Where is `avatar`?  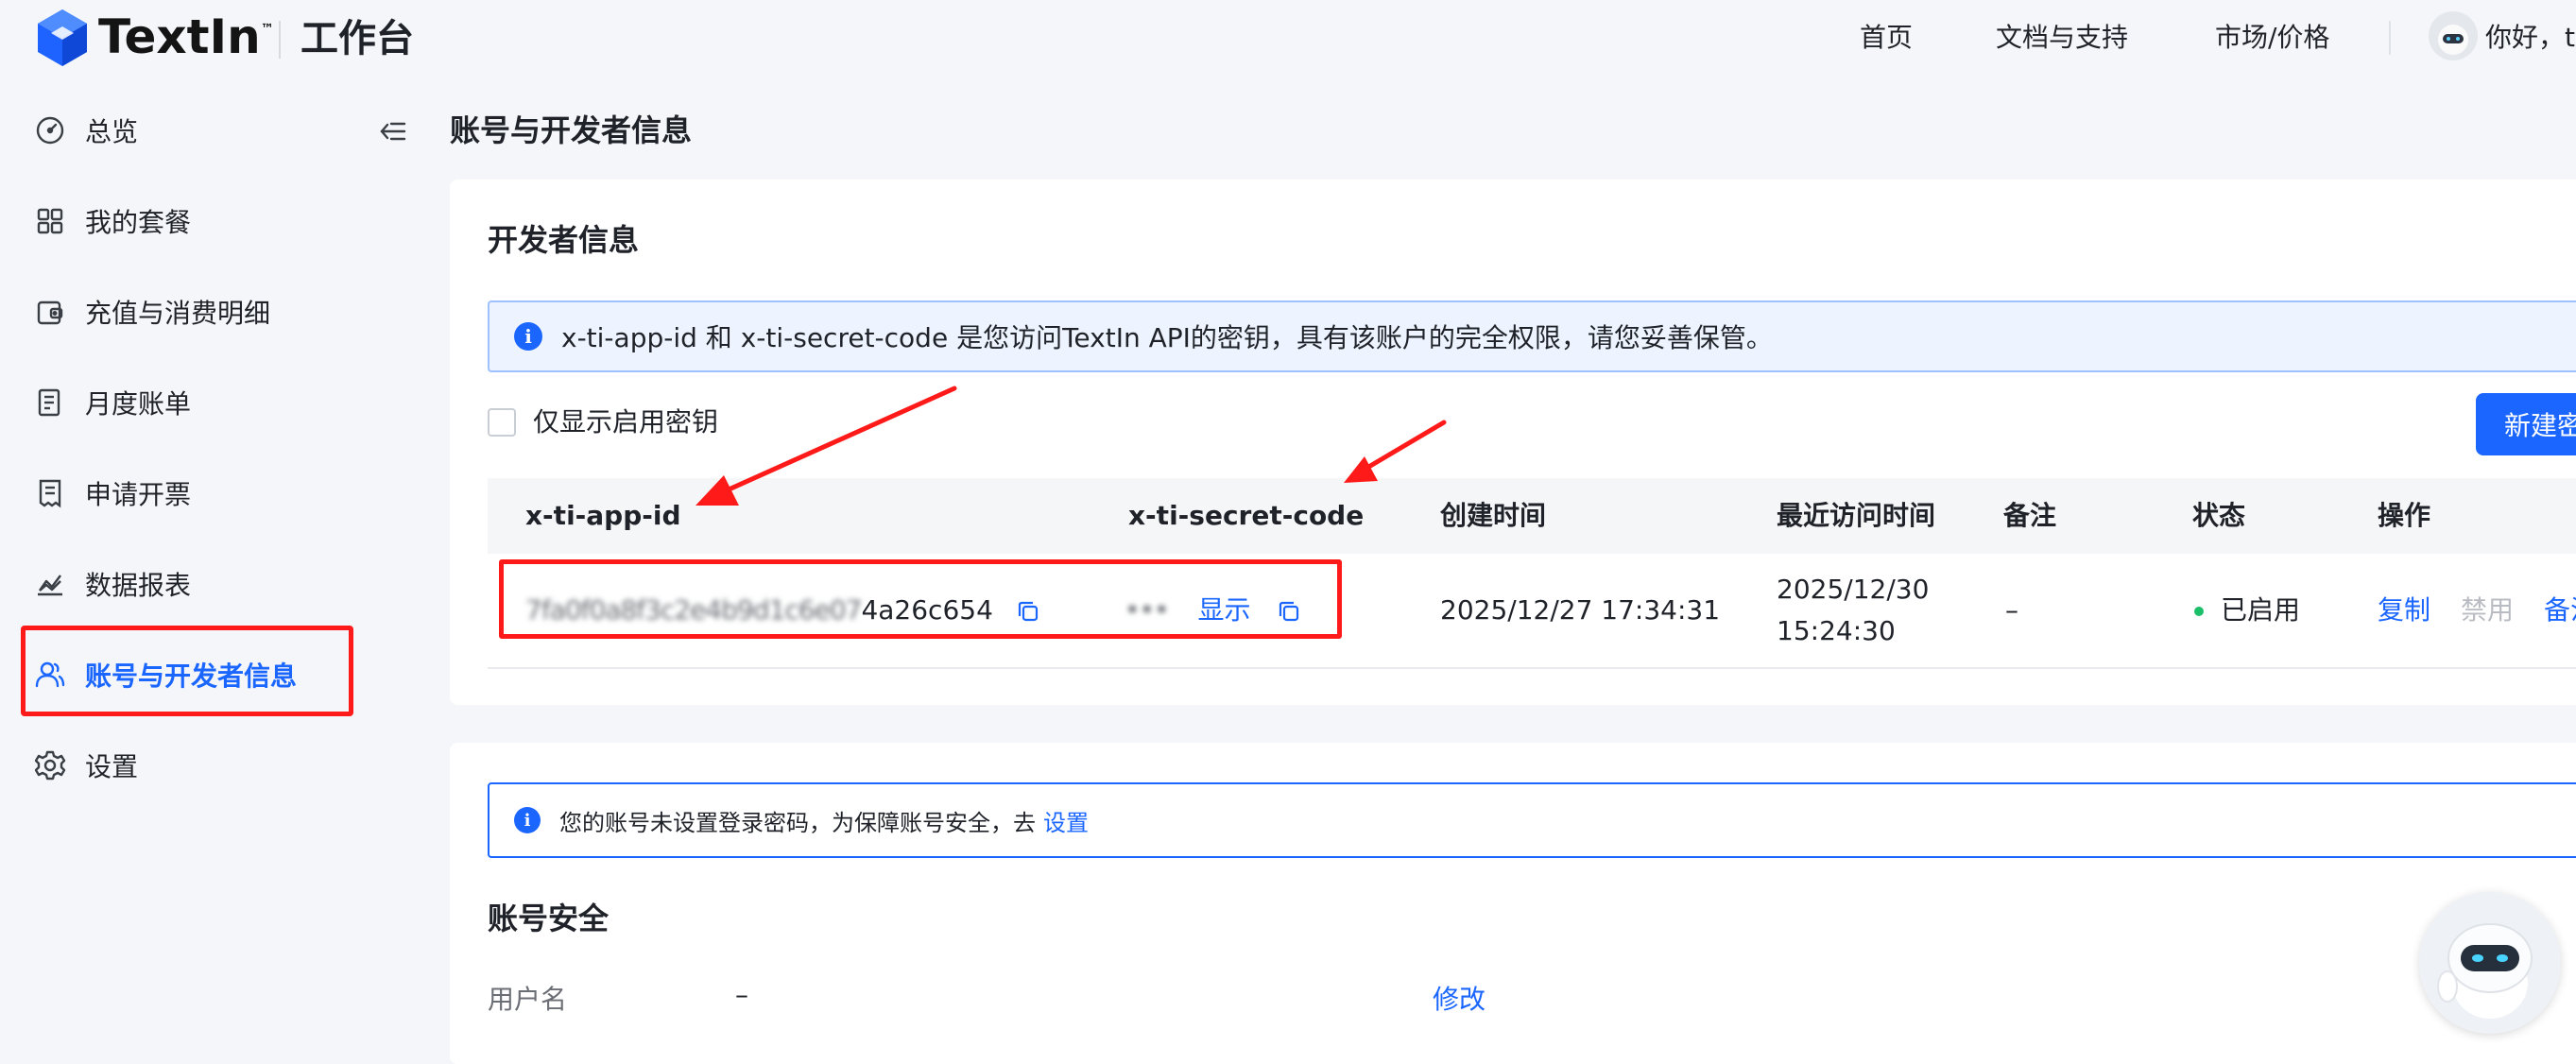
avatar is located at coordinates (2453, 35).